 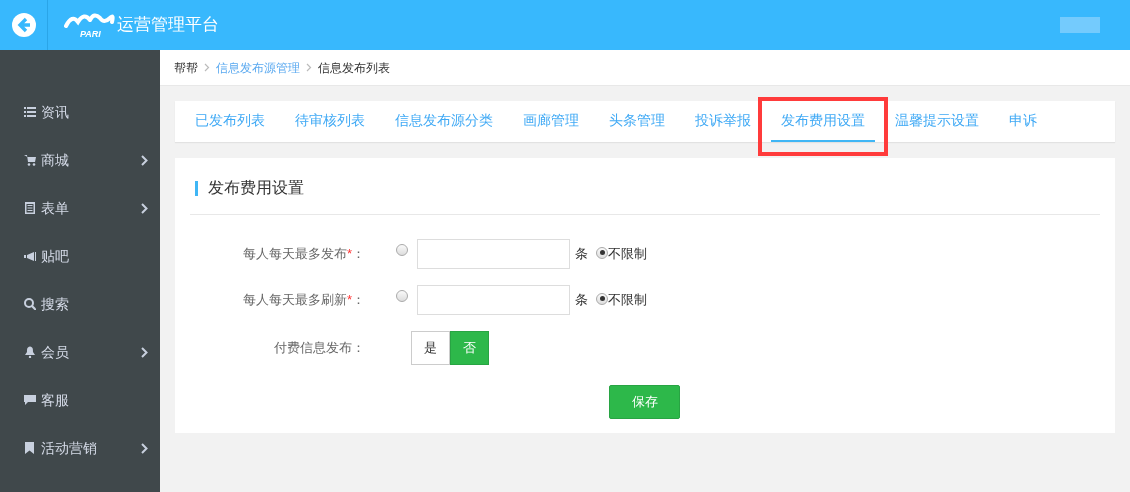 I want to click on tab: 已发布列表, so click(x=230, y=121).